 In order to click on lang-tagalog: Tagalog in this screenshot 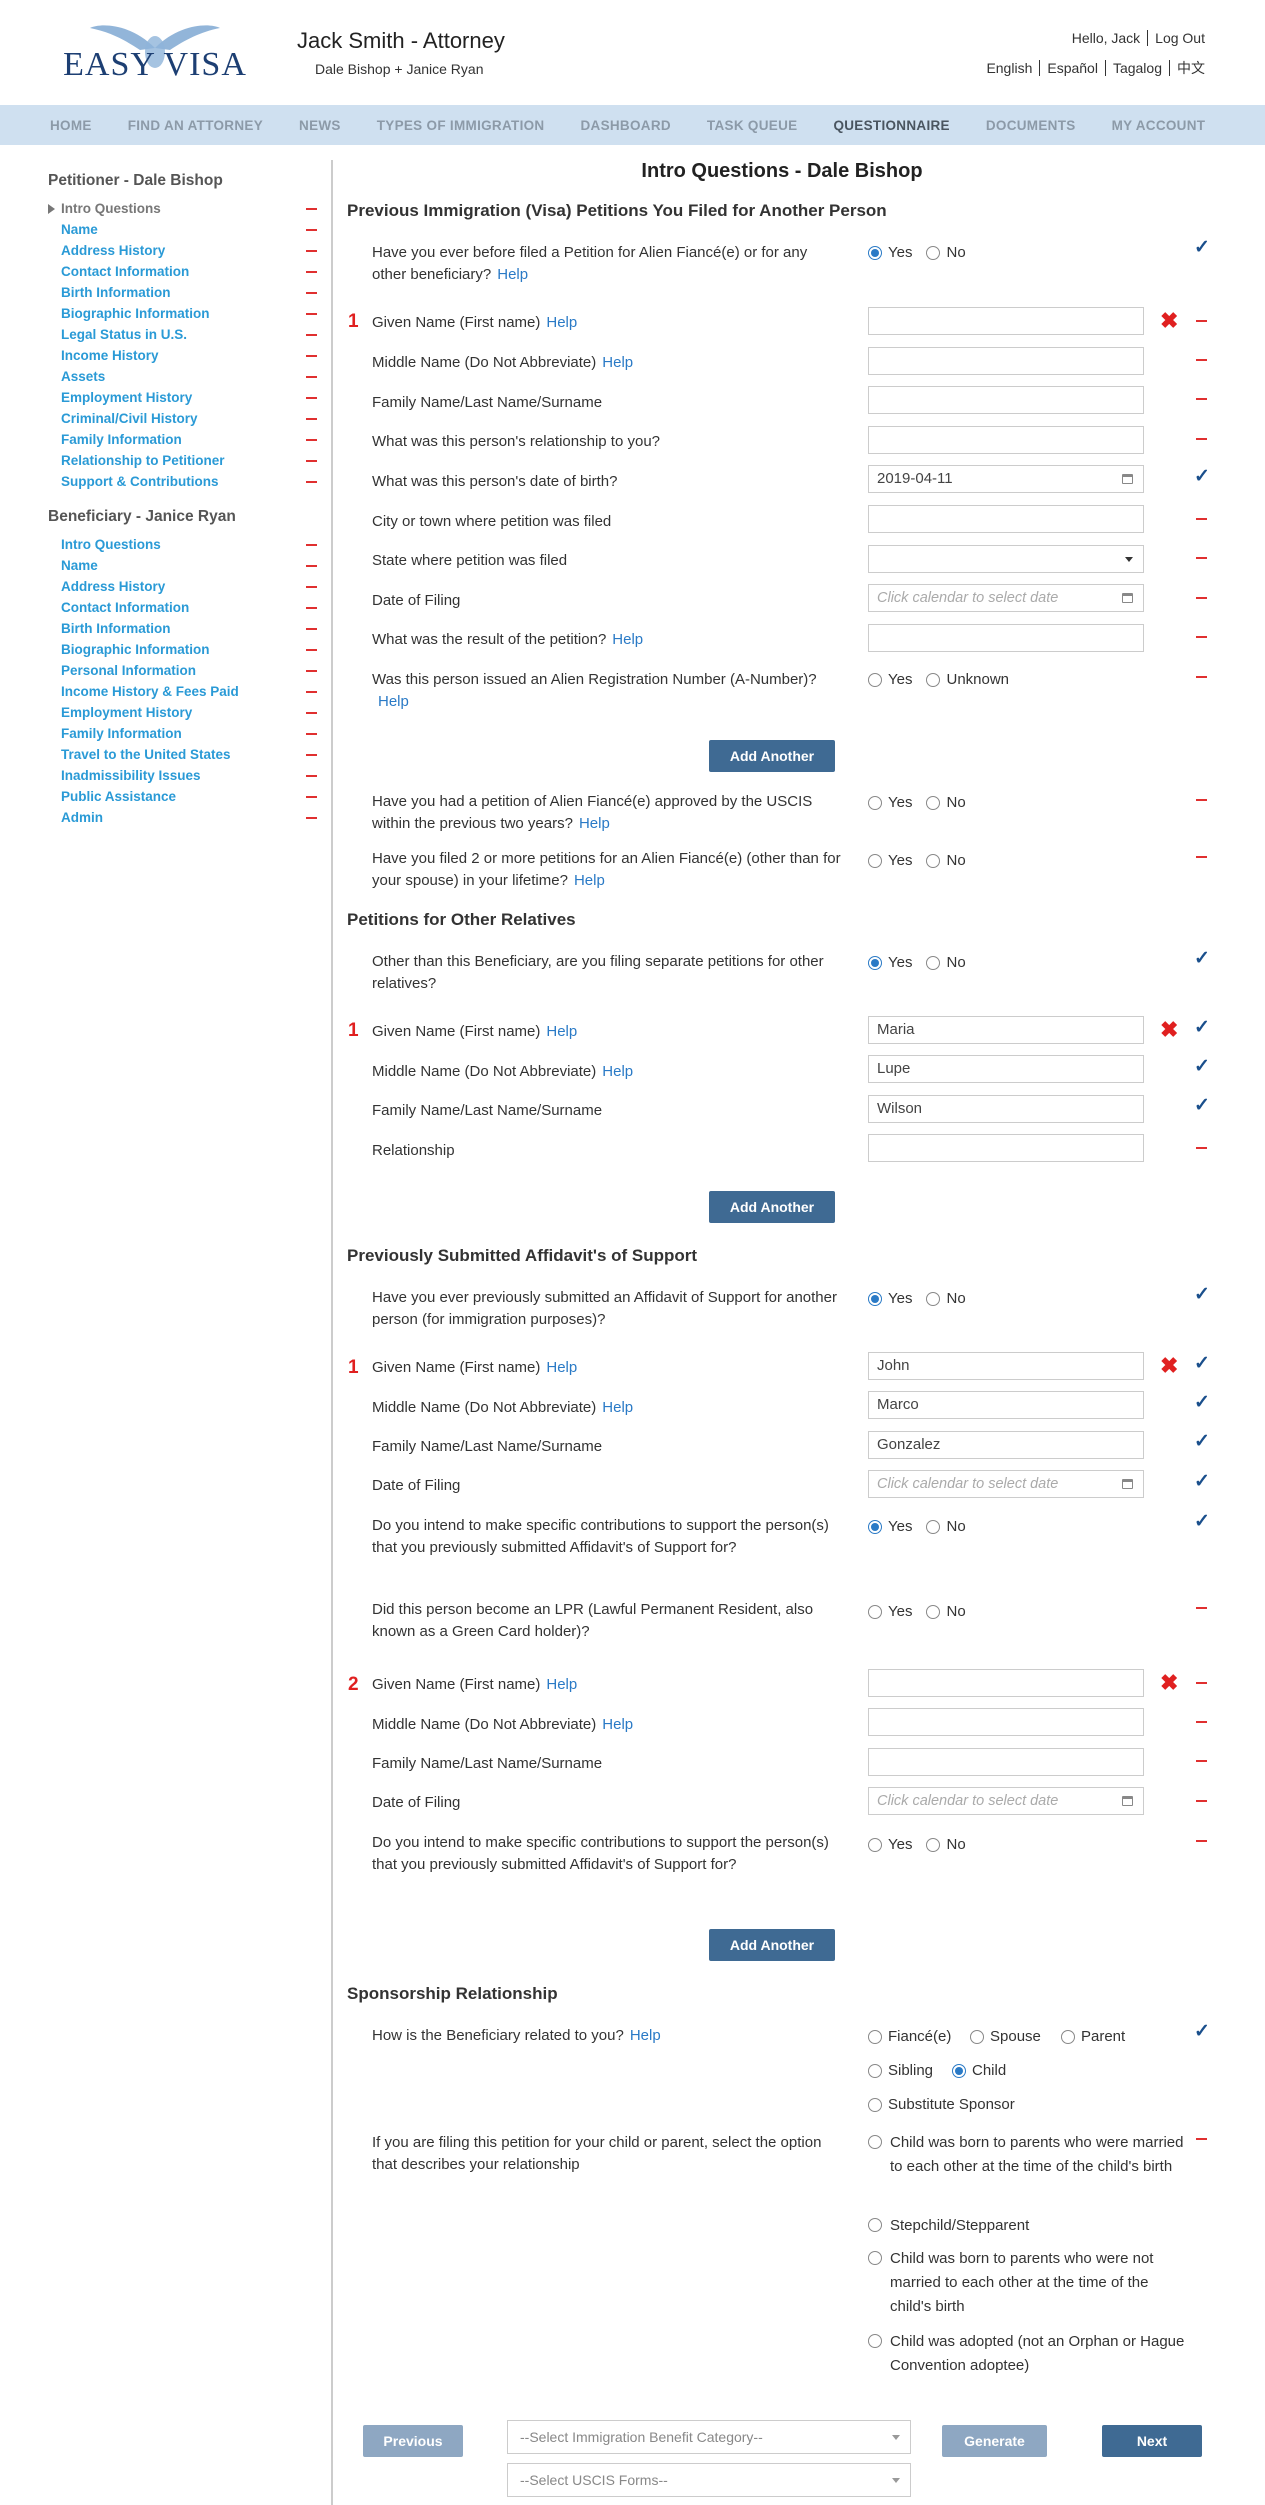, I will do `click(1137, 68)`.